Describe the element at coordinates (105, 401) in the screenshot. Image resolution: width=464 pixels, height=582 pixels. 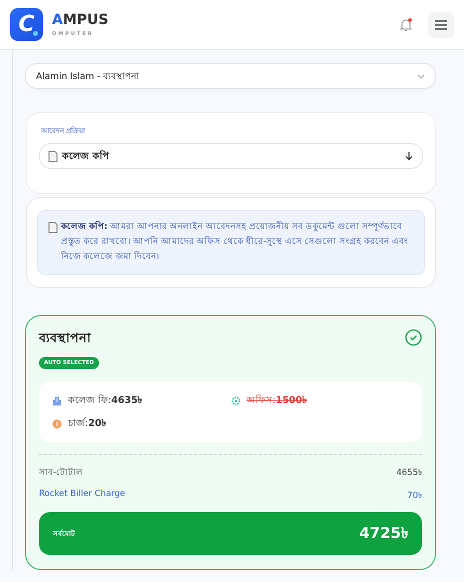
I see `fee-text: কলেজ ফি:4635৳` at that location.